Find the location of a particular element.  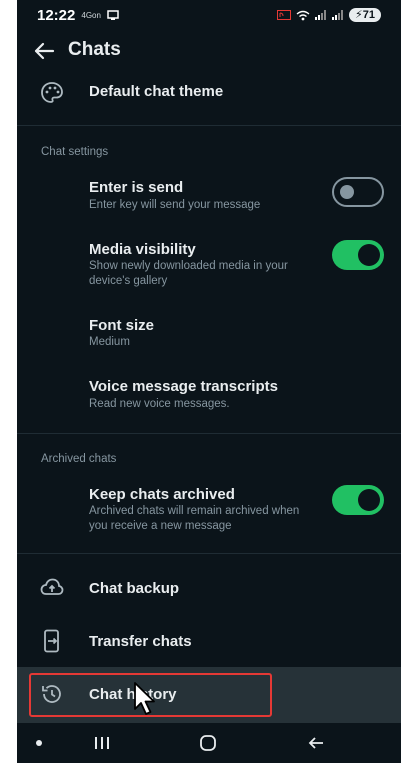

battery-indicator: ⚡71 is located at coordinates (365, 15).